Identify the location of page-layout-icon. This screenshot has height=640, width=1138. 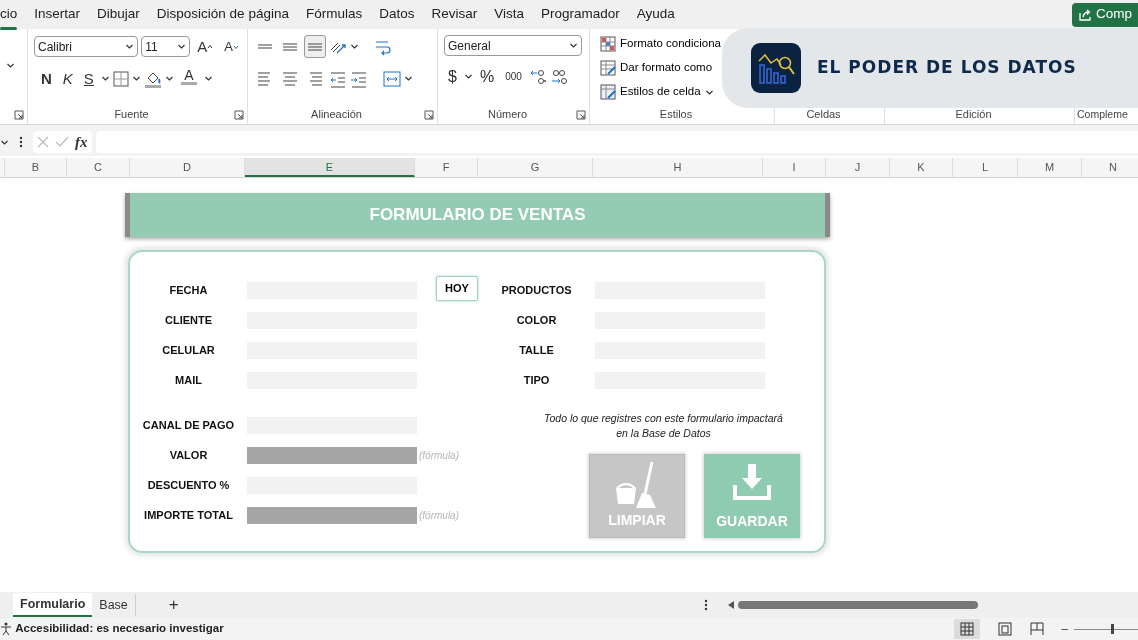
(1004, 629).